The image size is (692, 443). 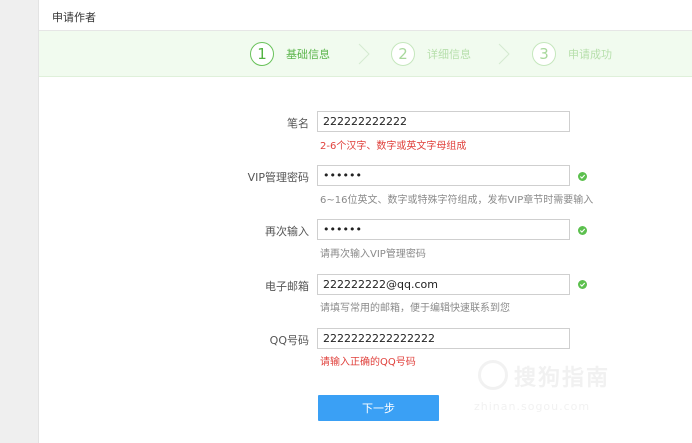 I want to click on watermark: 搜狗指南 zhinan.sogou.com, so click(x=579, y=391).